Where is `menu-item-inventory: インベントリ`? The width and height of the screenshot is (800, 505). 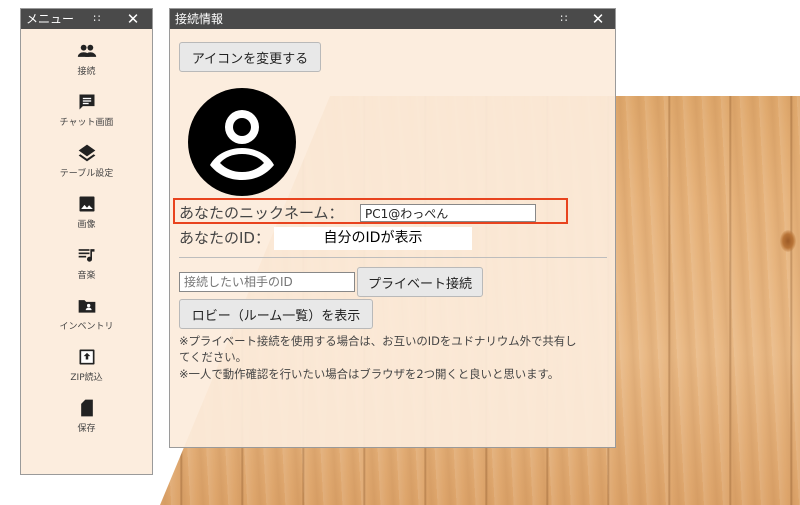 menu-item-inventory: インベントリ is located at coordinates (86, 309).